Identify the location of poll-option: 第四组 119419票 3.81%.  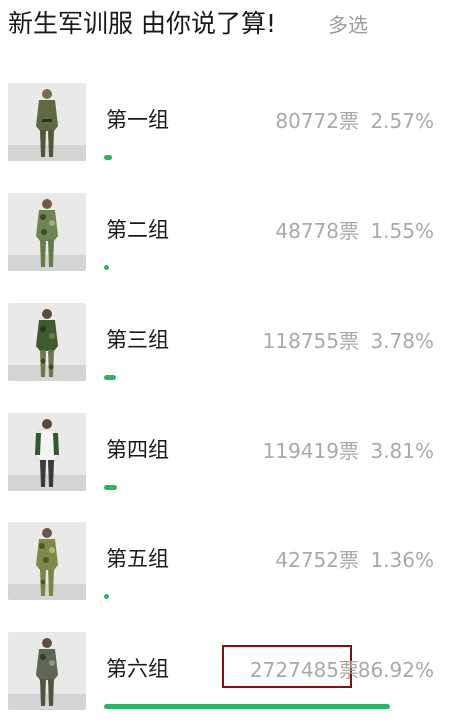
(225, 459).